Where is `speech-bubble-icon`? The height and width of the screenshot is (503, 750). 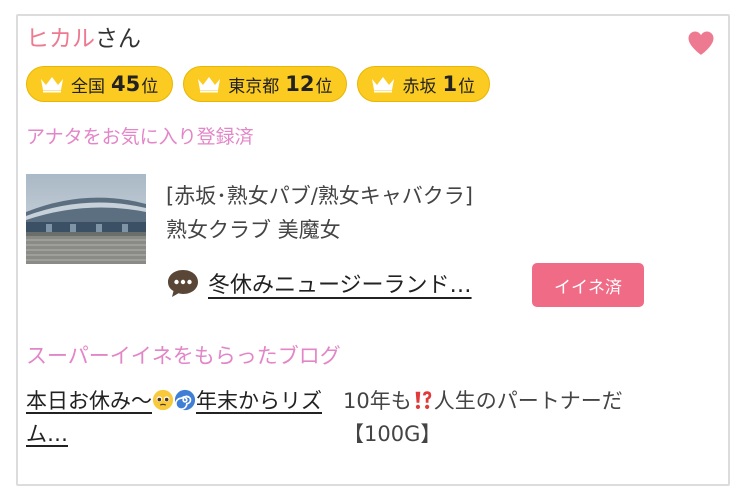
speech-bubble-icon is located at coordinates (183, 283).